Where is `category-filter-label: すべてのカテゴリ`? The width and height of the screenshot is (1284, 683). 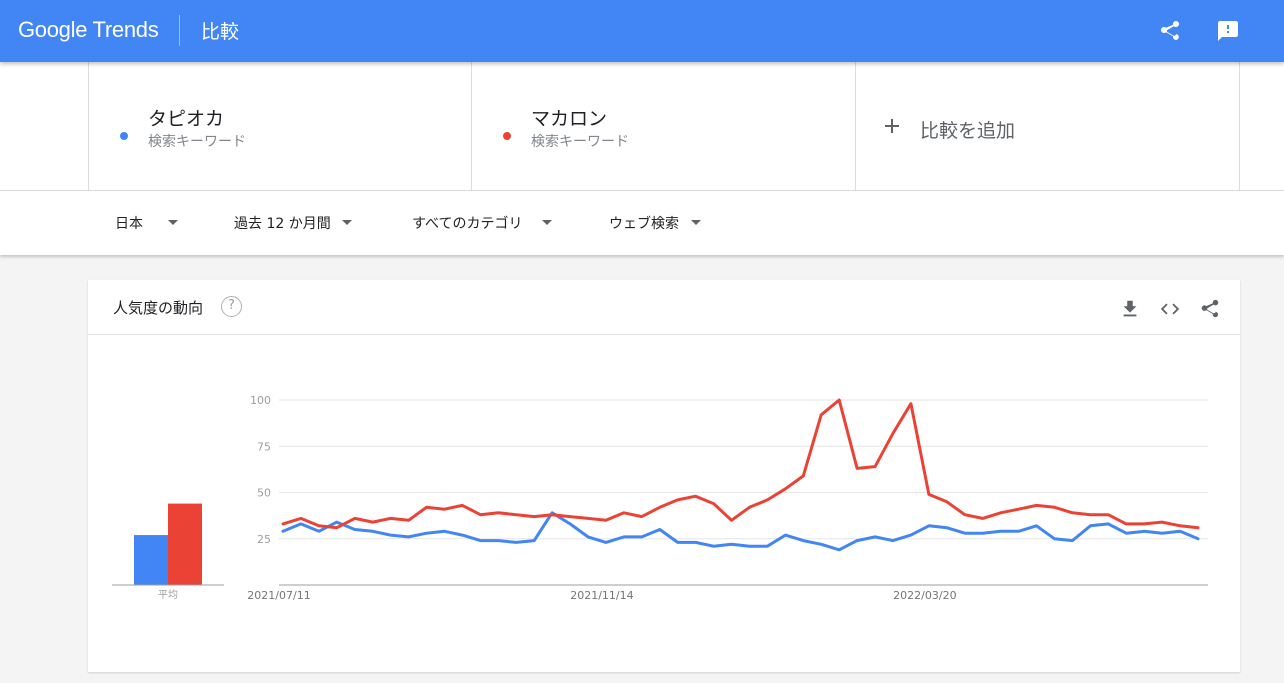 category-filter-label: すべてのカテゴリ is located at coordinates (467, 223).